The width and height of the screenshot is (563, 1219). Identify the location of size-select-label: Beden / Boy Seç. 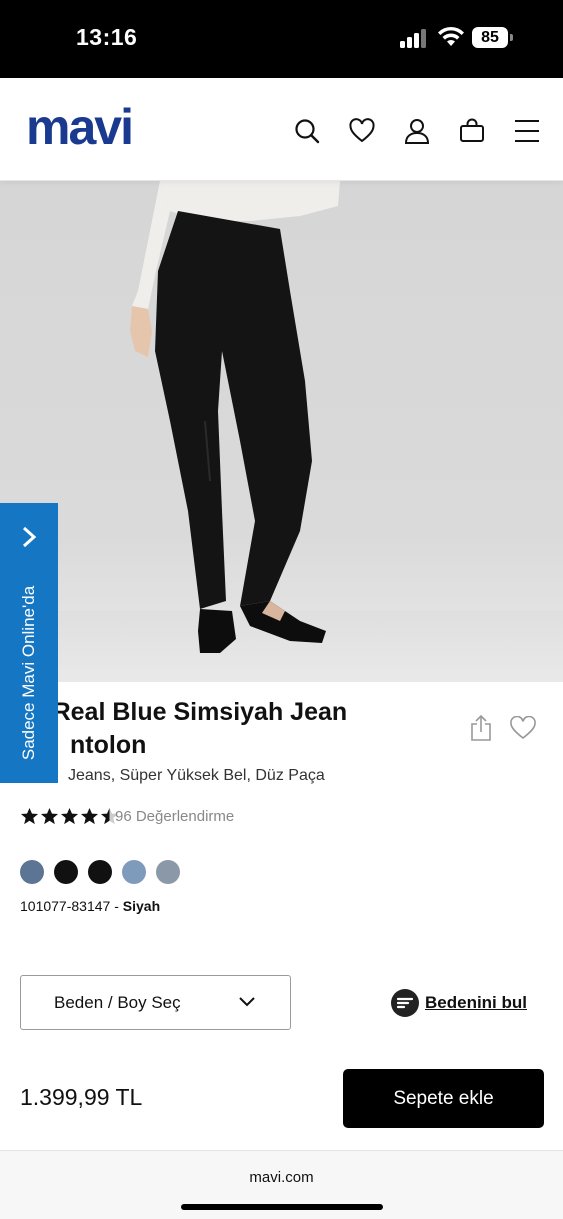
(117, 1002).